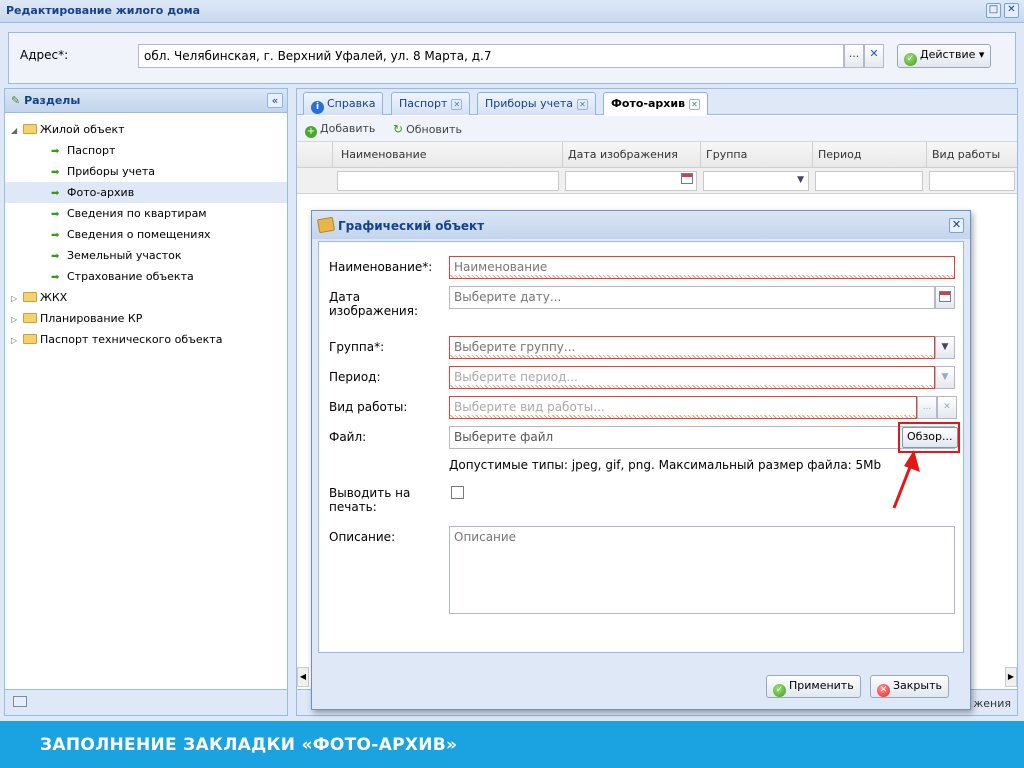 The width and height of the screenshot is (1024, 768). I want to click on restore-window-icon: □, so click(993, 10).